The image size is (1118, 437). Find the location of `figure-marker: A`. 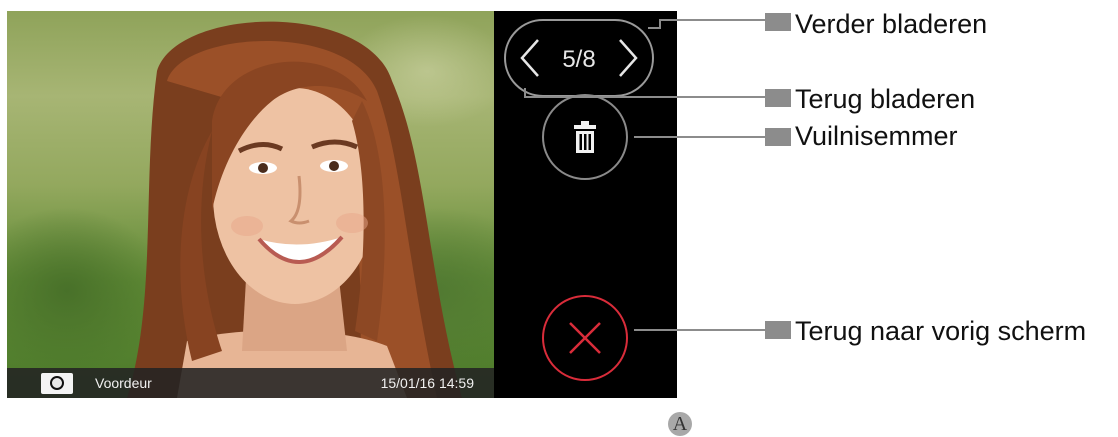

figure-marker: A is located at coordinates (680, 424).